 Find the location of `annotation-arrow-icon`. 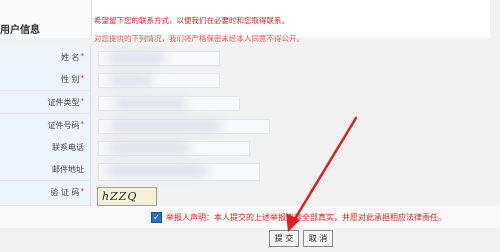

annotation-arrow-icon is located at coordinates (322, 174).